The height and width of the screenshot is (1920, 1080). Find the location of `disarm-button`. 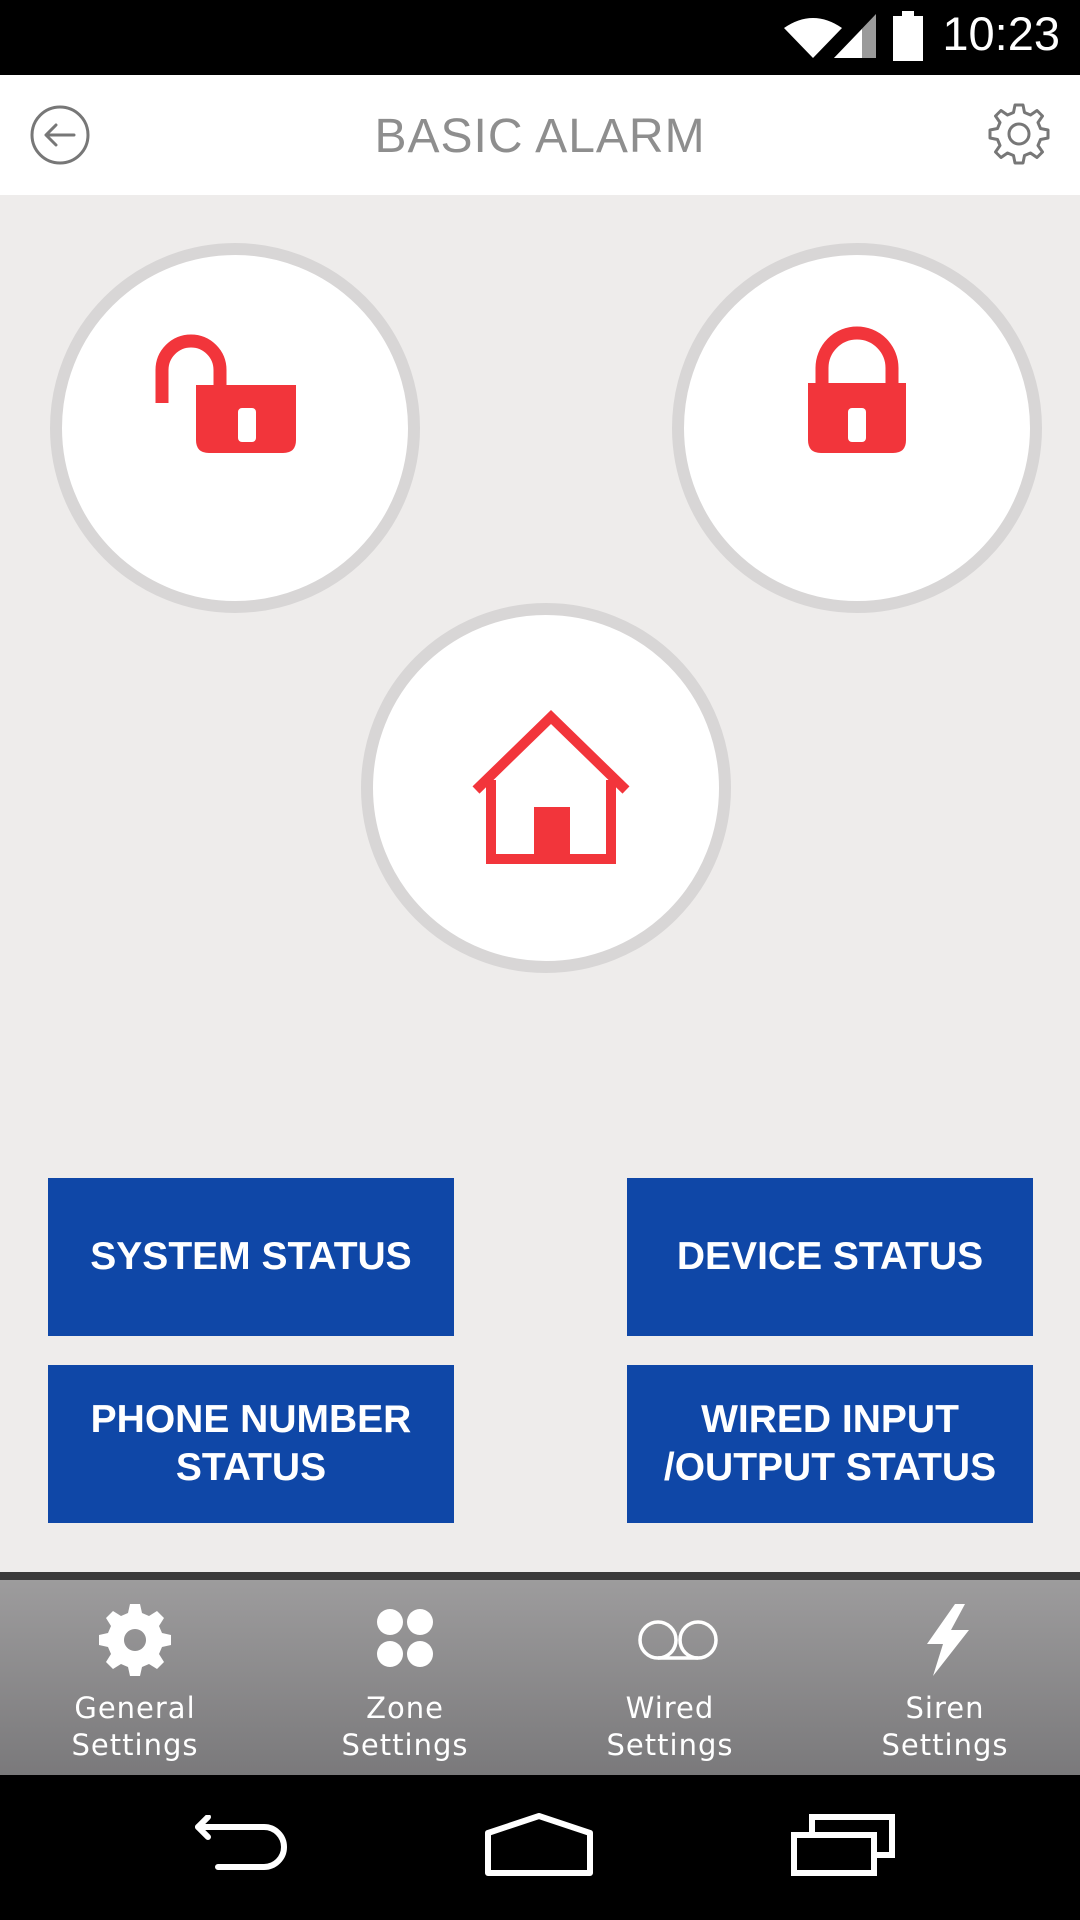

disarm-button is located at coordinates (235, 428).